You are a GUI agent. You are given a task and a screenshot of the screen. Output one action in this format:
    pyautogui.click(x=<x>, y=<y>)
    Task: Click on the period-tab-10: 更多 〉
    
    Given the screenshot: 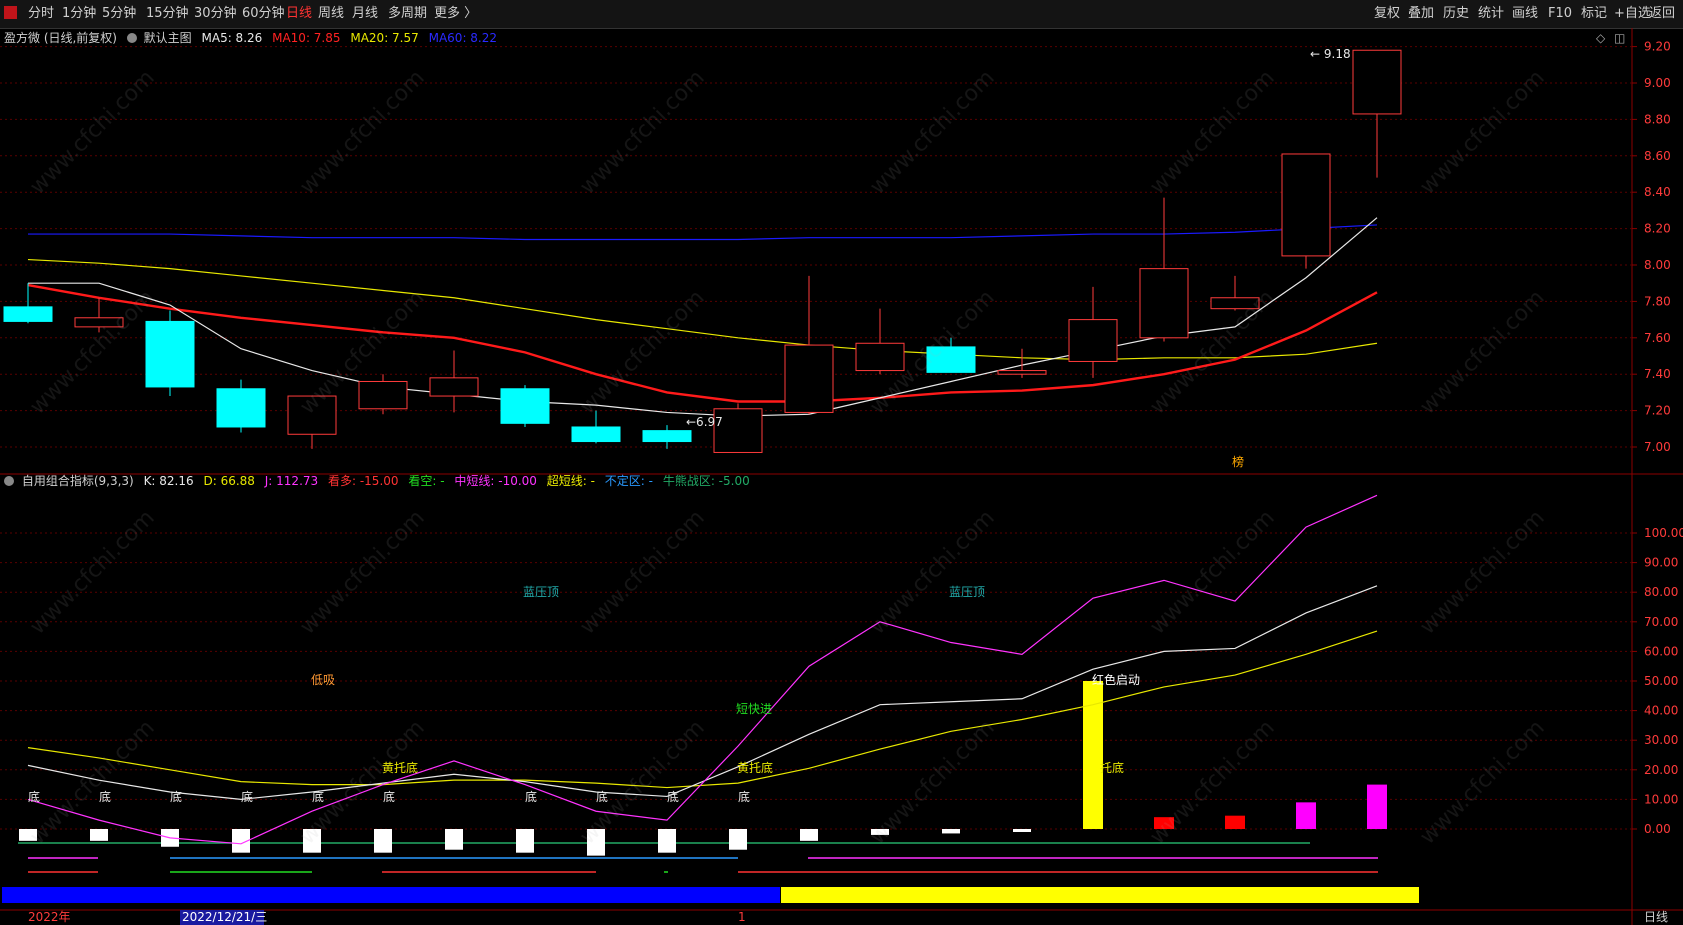 What is the action you would take?
    pyautogui.click(x=455, y=14)
    